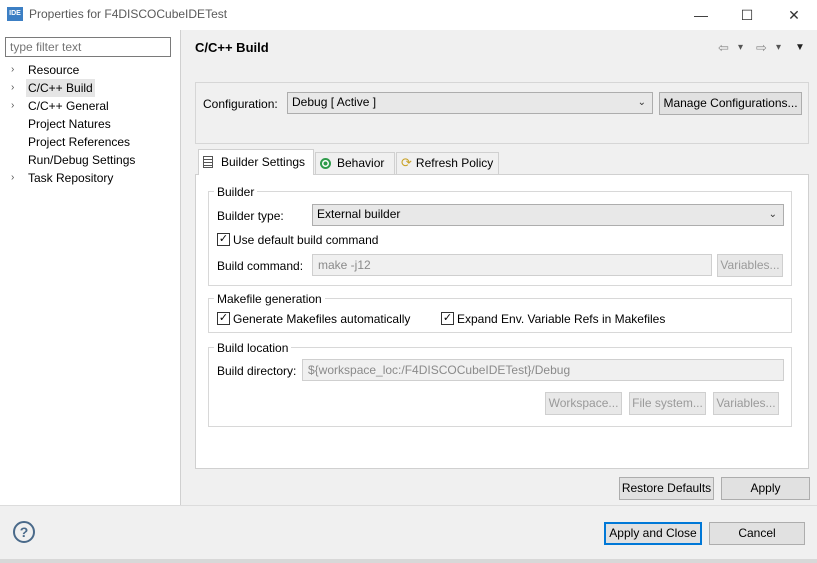  What do you see at coordinates (794, 15) in the screenshot?
I see `close-window-button: ✕` at bounding box center [794, 15].